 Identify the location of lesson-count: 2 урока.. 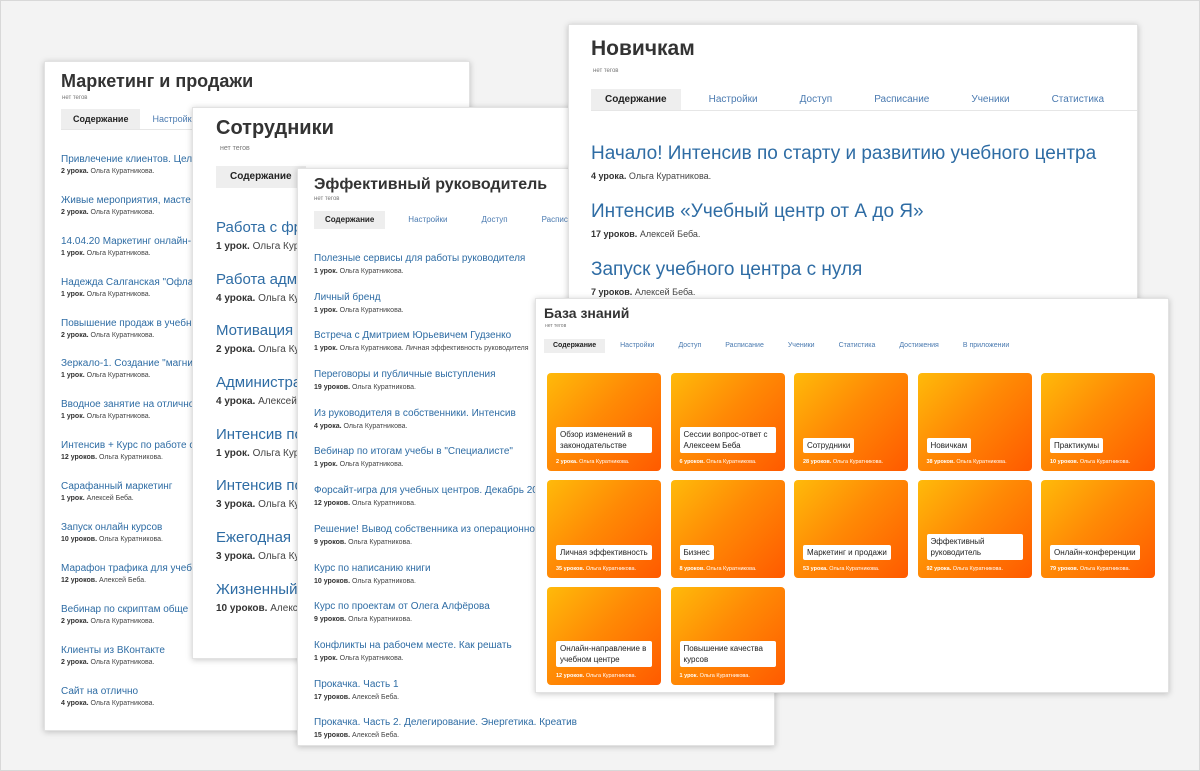
(75, 335).